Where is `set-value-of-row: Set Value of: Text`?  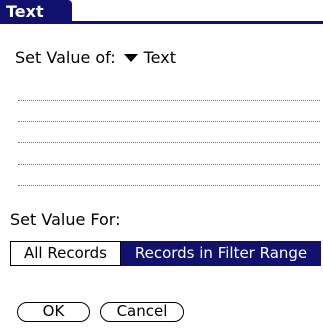 set-value-of-row: Set Value of: Text is located at coordinates (95, 58).